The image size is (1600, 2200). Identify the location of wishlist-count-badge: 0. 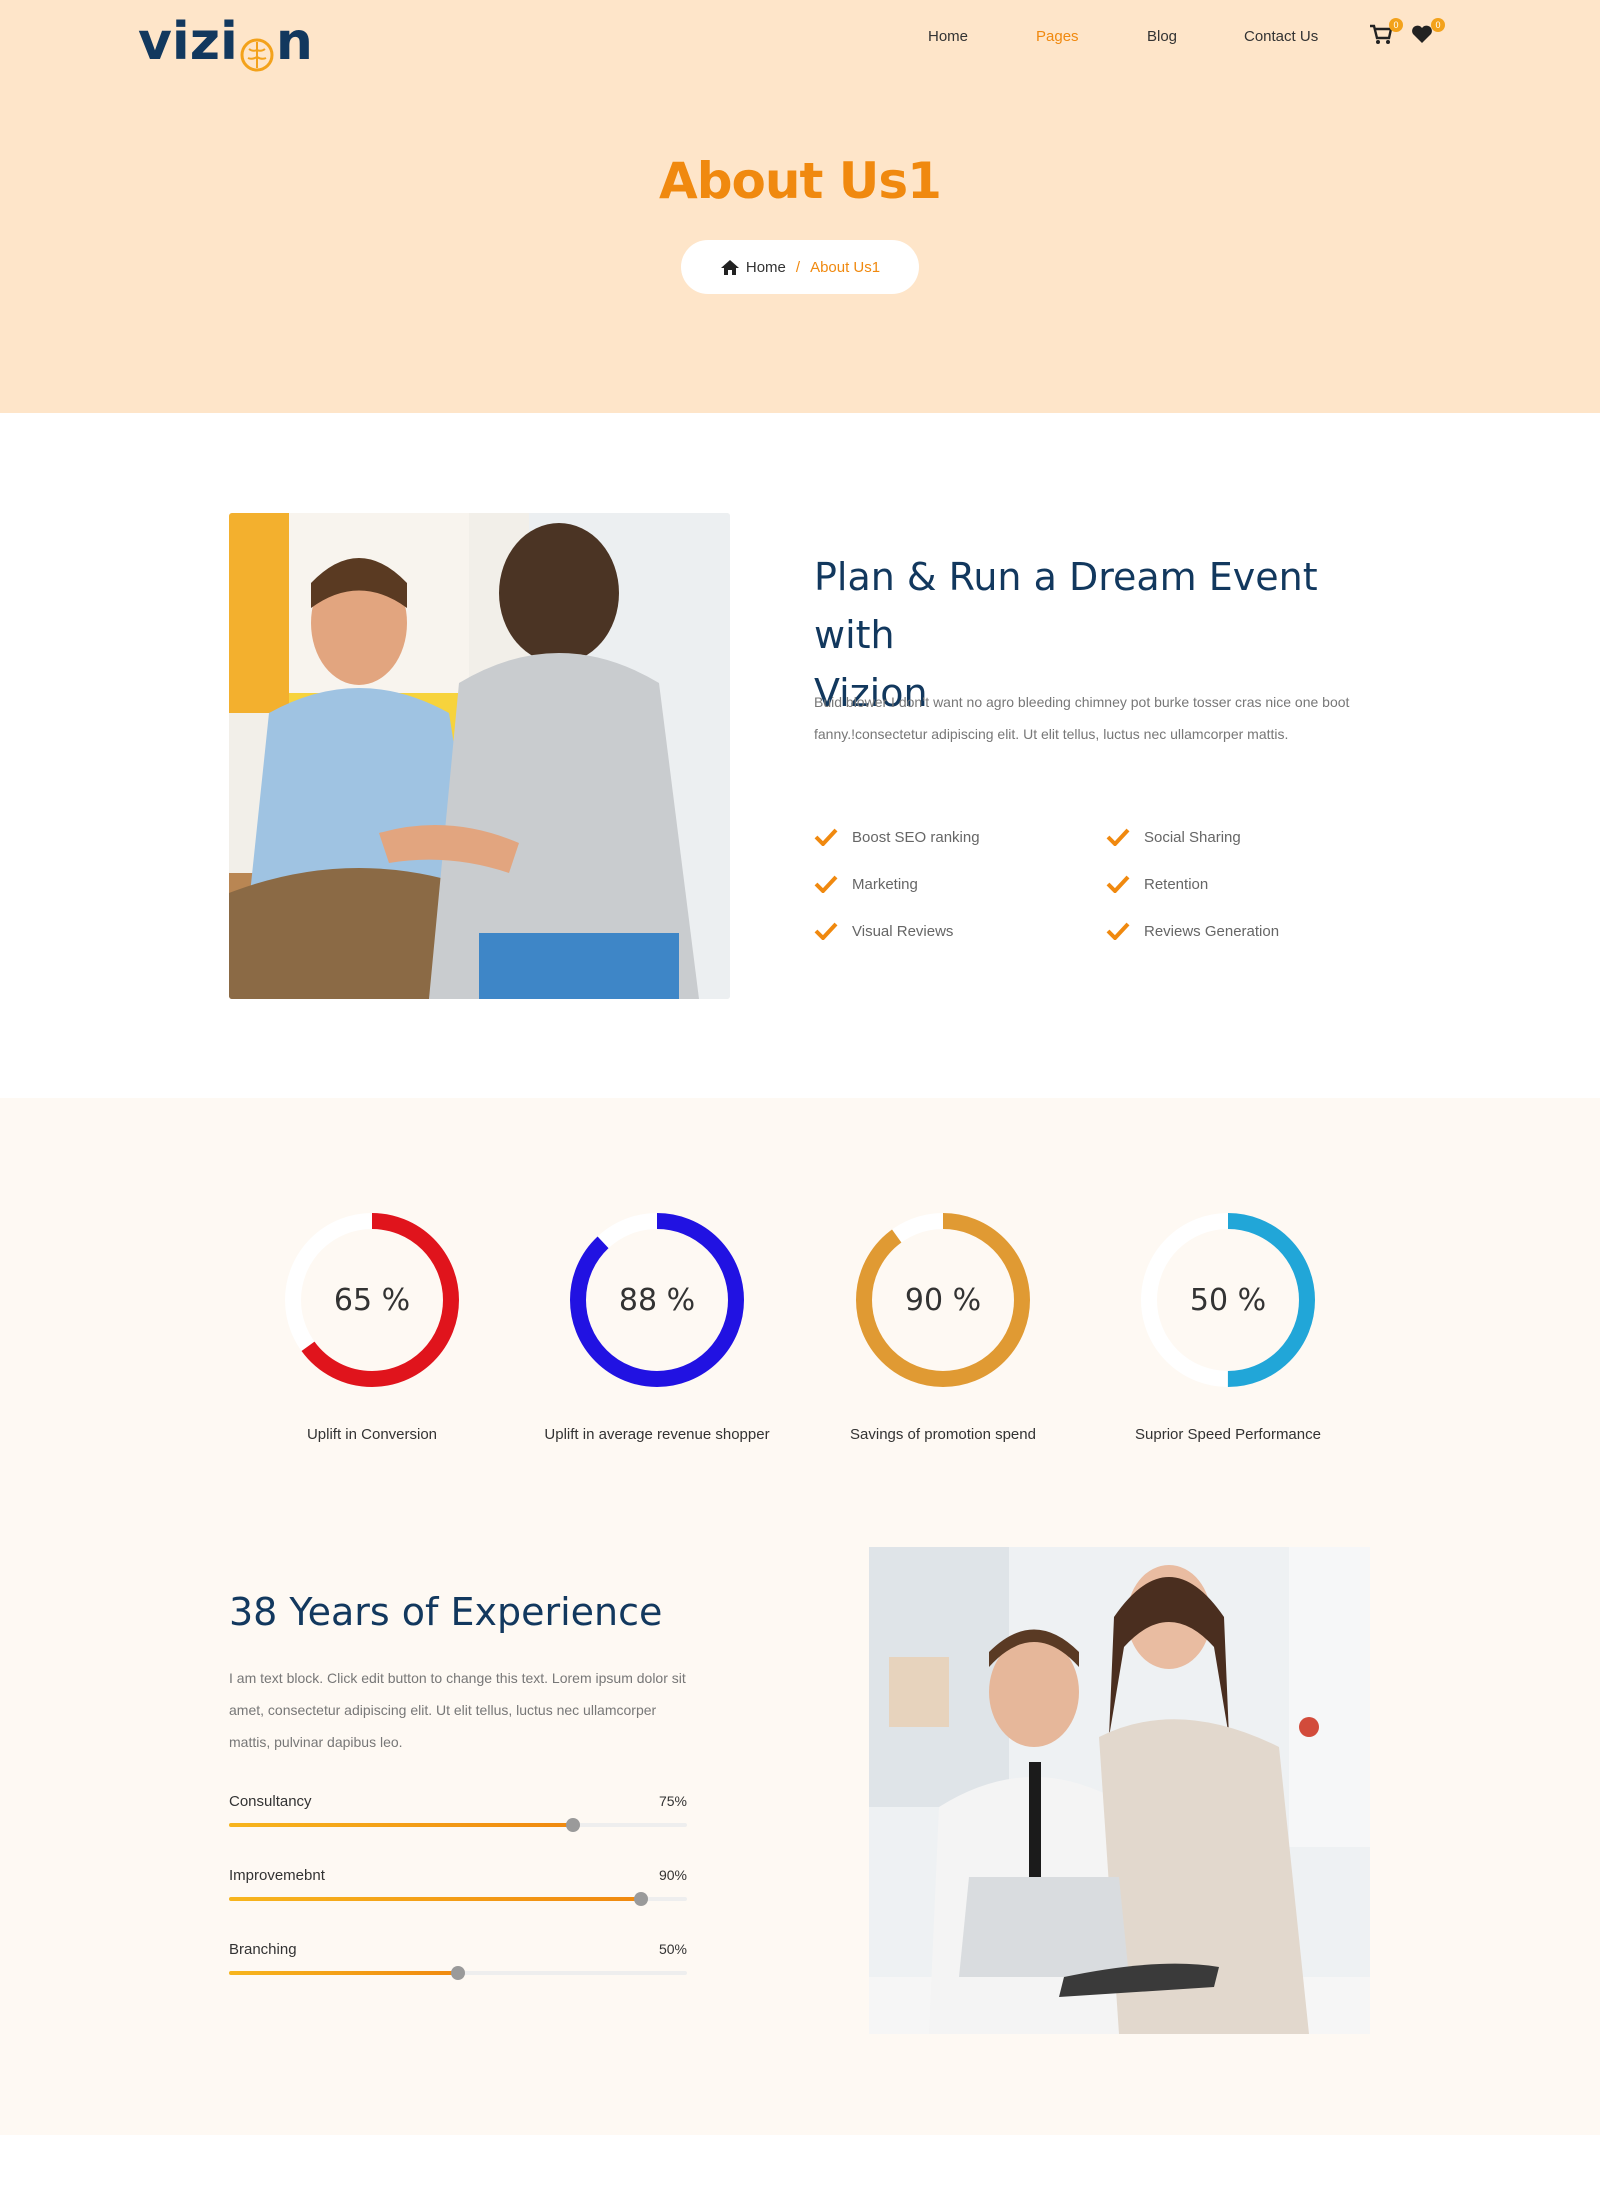
(1438, 25).